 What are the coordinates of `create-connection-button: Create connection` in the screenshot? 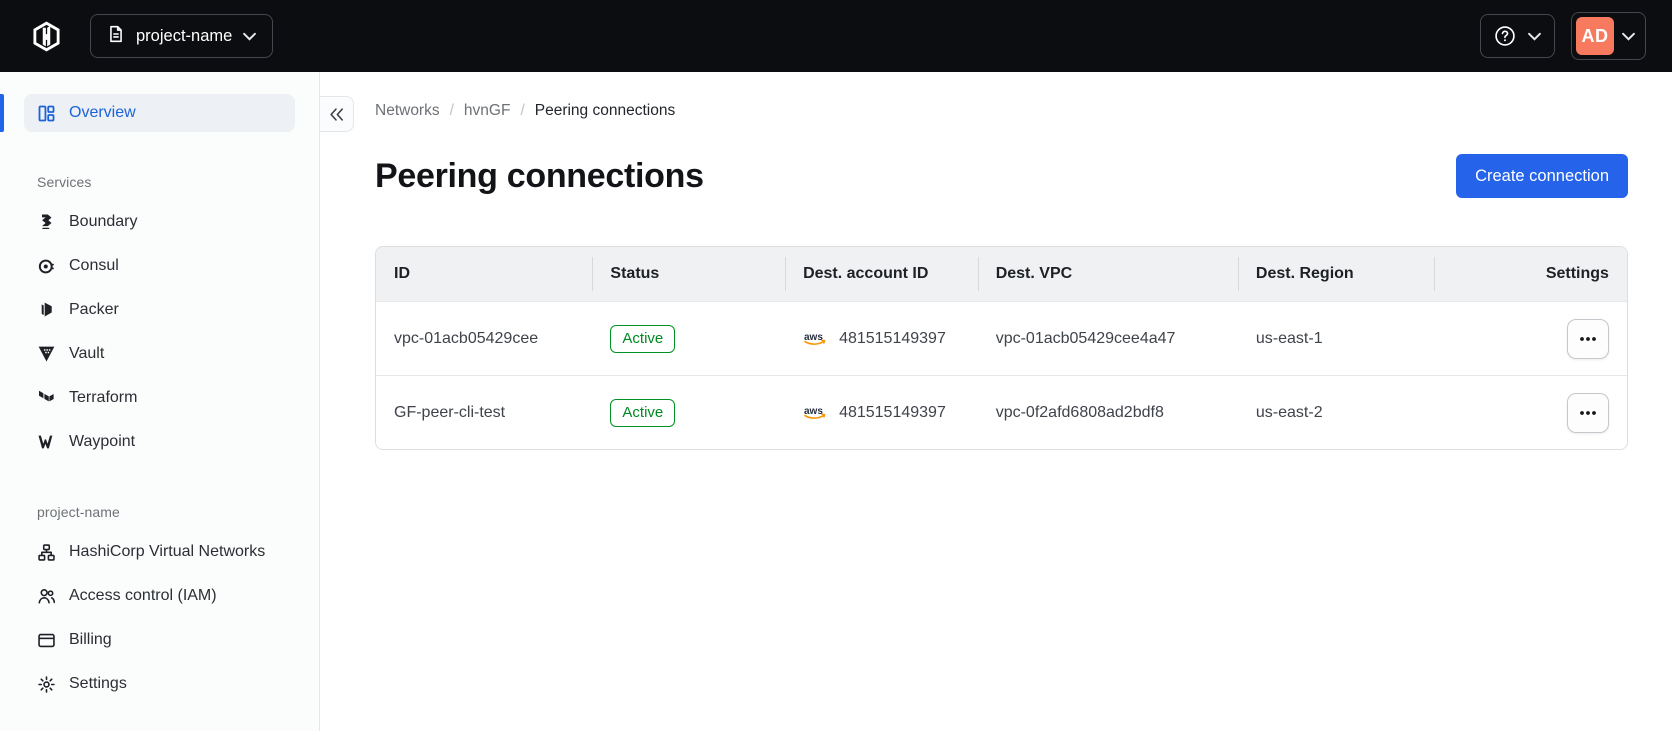 It's located at (1542, 176).